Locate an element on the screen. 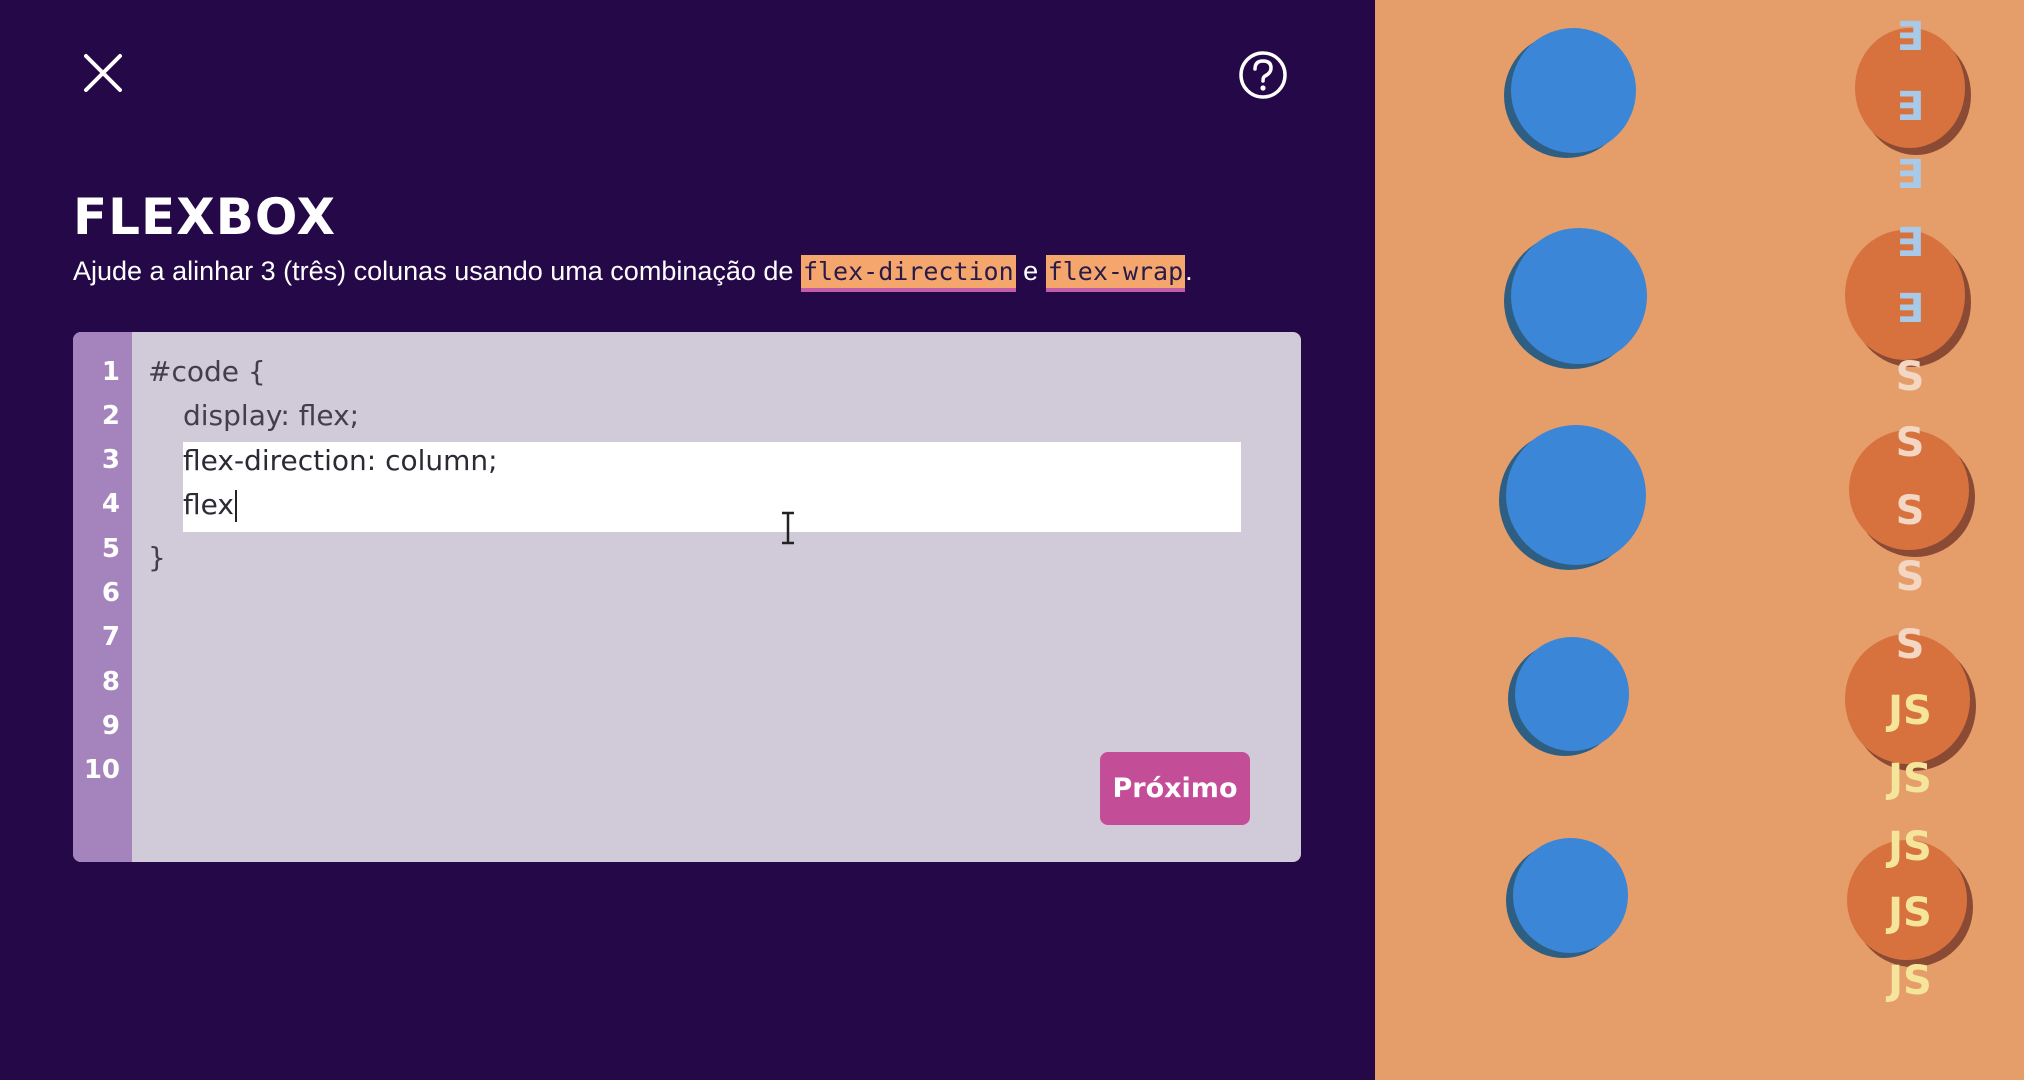 The height and width of the screenshot is (1080, 2024). line-number: 6 is located at coordinates (110, 593).